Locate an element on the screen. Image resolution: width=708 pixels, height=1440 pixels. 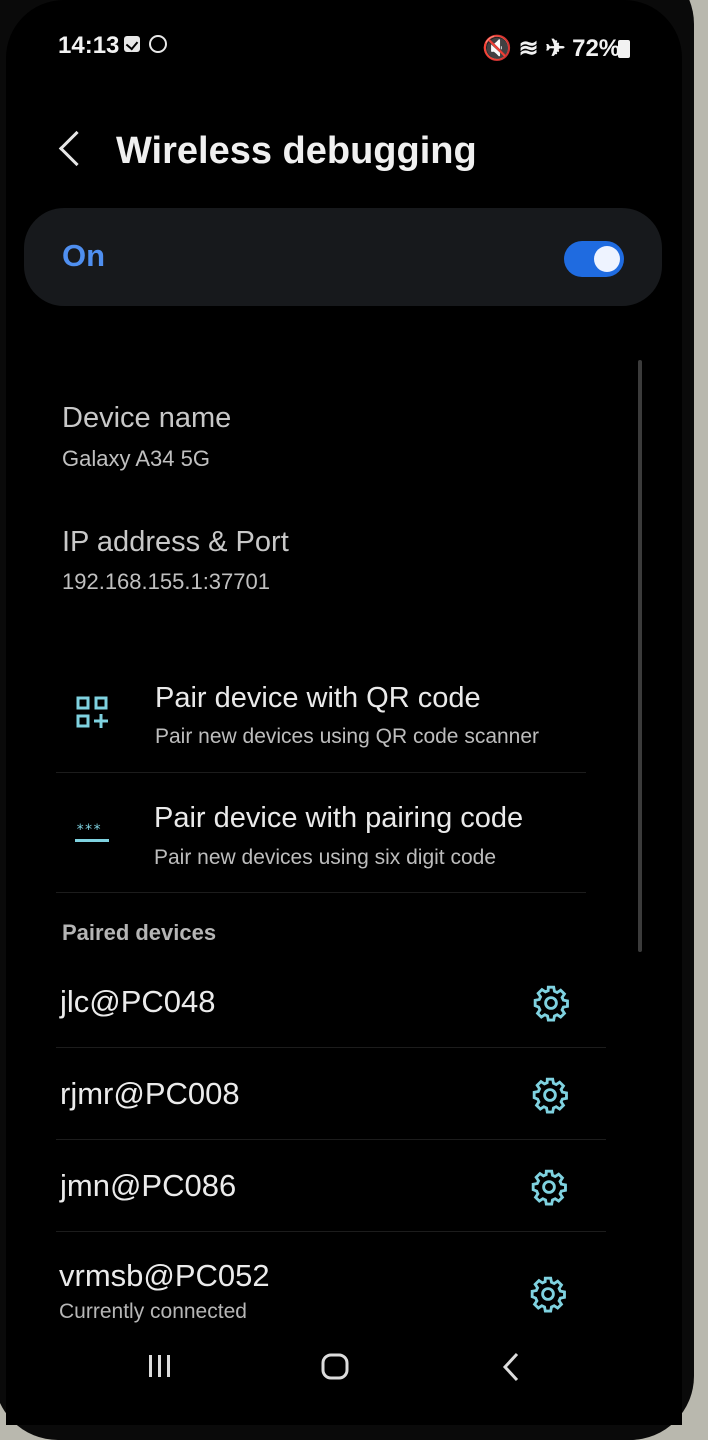
recents-icon is located at coordinates (160, 1367).